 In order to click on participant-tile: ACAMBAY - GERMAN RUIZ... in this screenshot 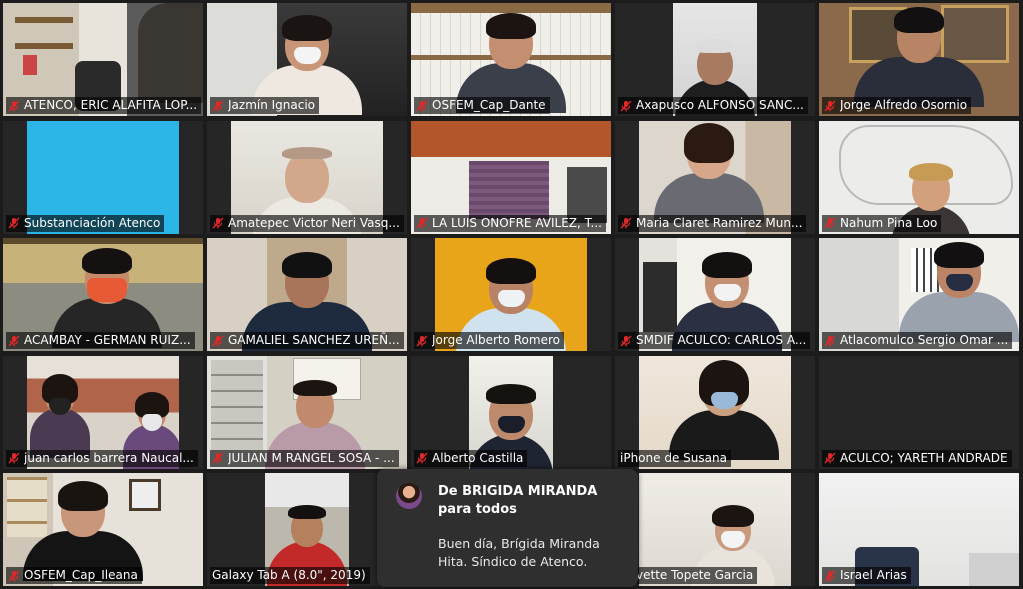, I will do `click(103, 294)`.